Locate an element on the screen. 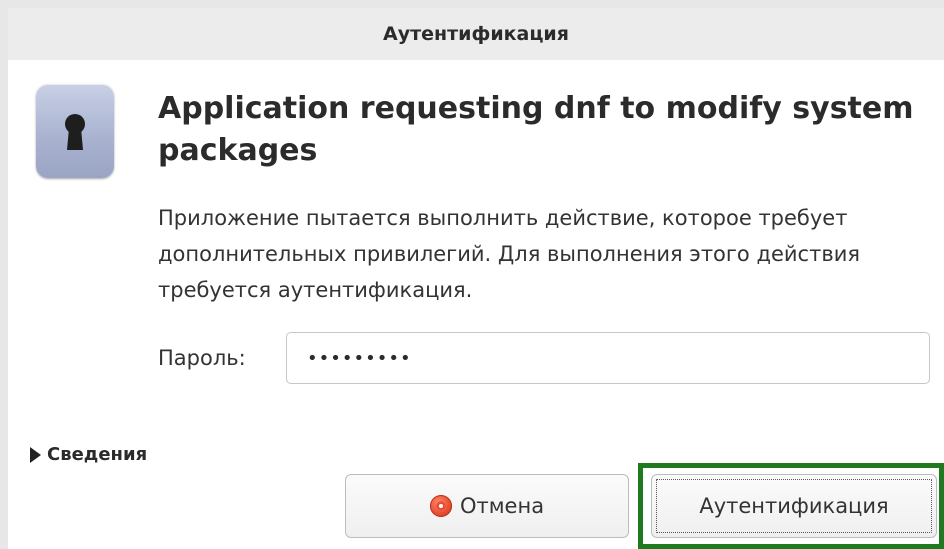  keyhole-glyph is located at coordinates (75, 132).